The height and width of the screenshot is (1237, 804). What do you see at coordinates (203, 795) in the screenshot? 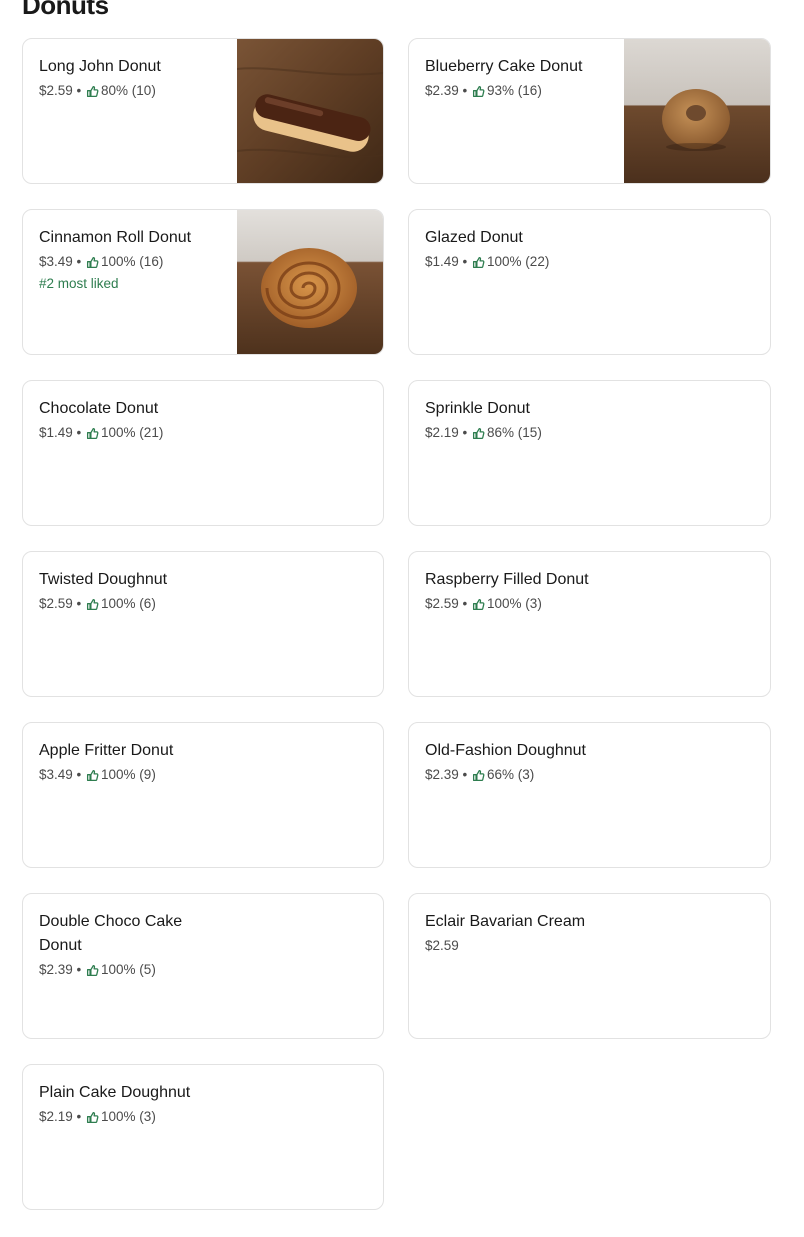
I see `menu-item-card: Apple Fritter Donut $3.49 • 100% (9)` at bounding box center [203, 795].